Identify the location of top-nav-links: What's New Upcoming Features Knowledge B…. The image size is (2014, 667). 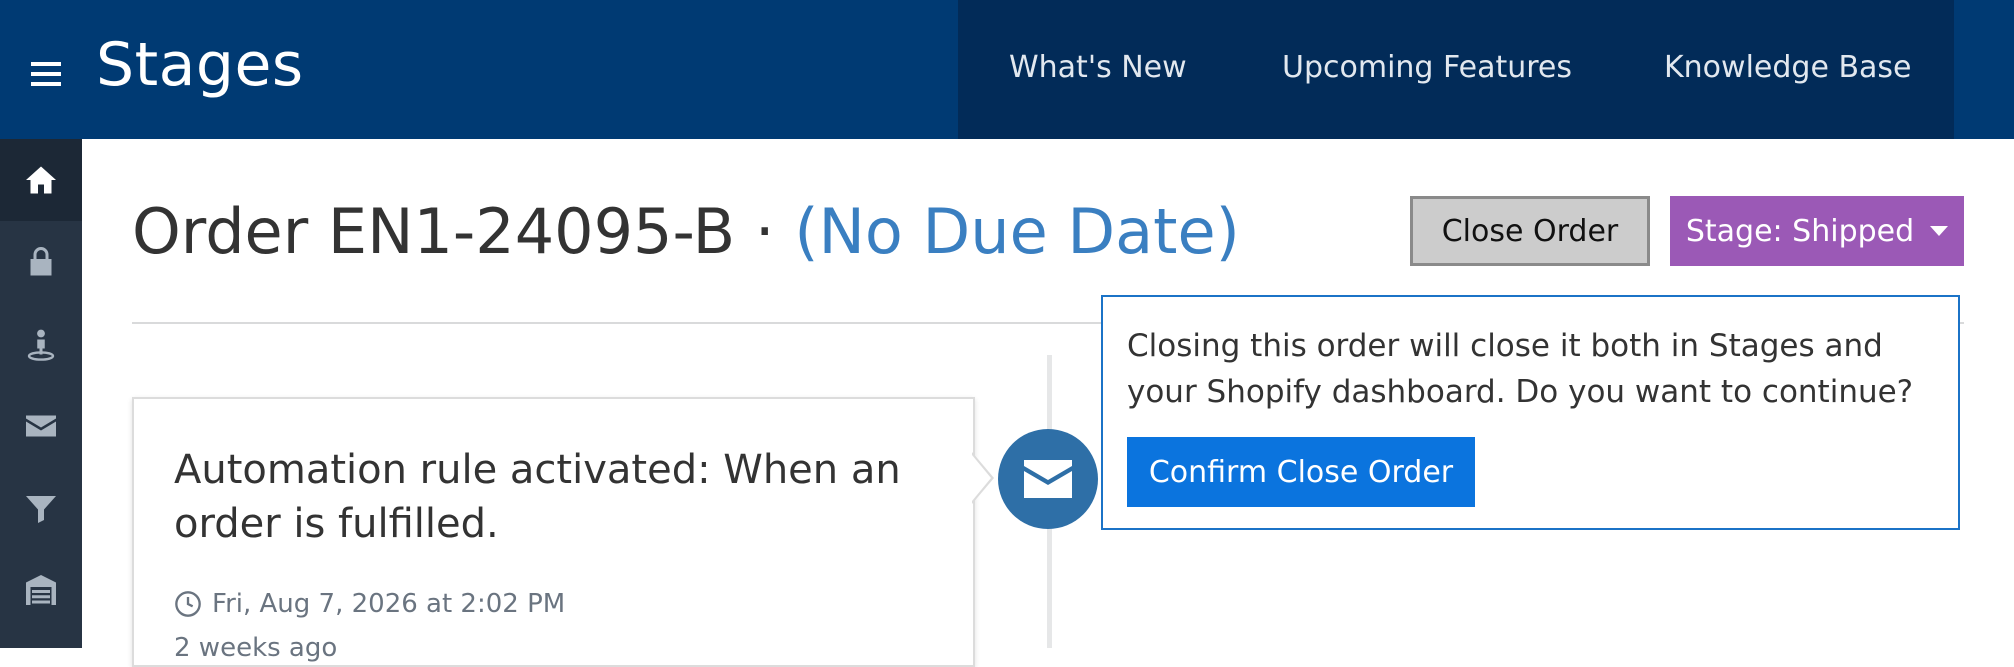
(1456, 69).